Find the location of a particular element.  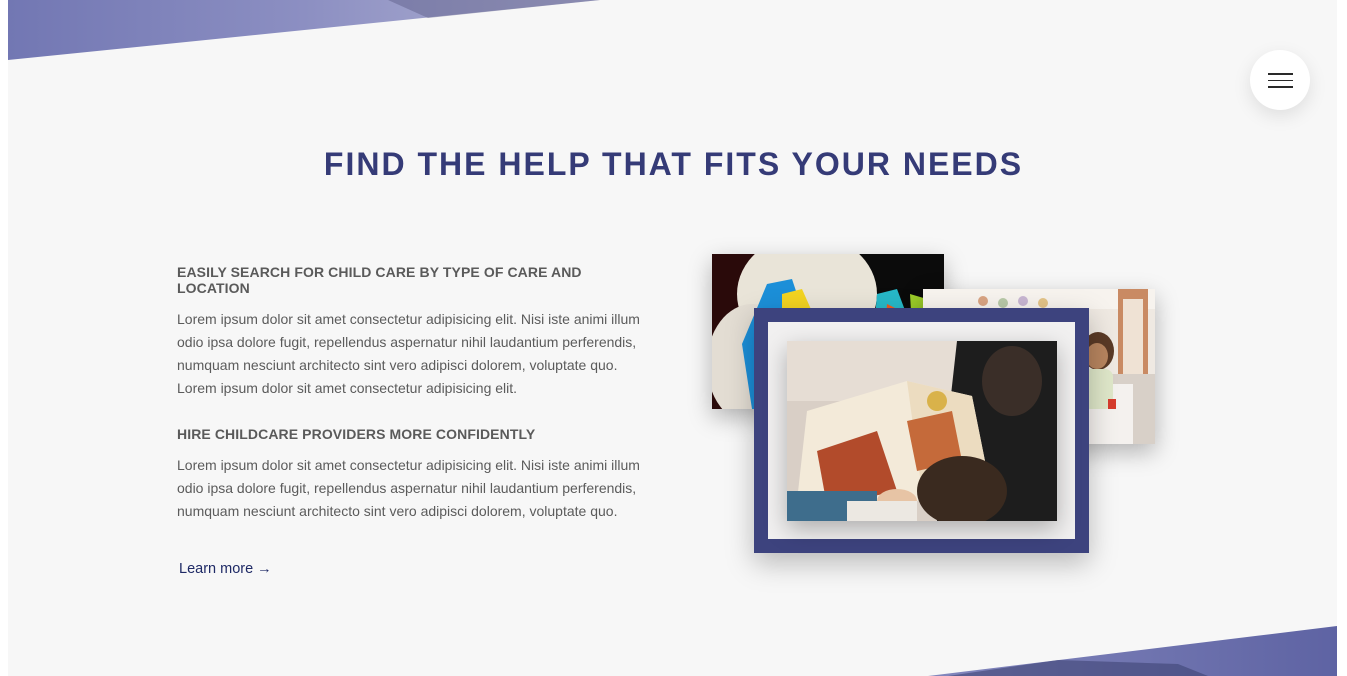

hamburger-menu-icon is located at coordinates (1280, 74).